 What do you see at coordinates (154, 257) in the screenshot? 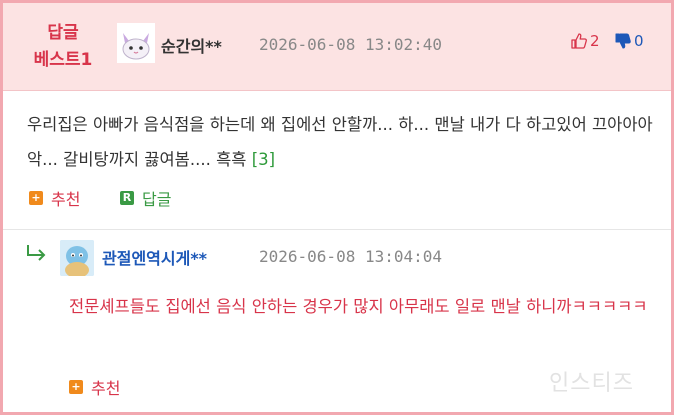
I see `reply-author-nickname: 관절엔역시게**` at bounding box center [154, 257].